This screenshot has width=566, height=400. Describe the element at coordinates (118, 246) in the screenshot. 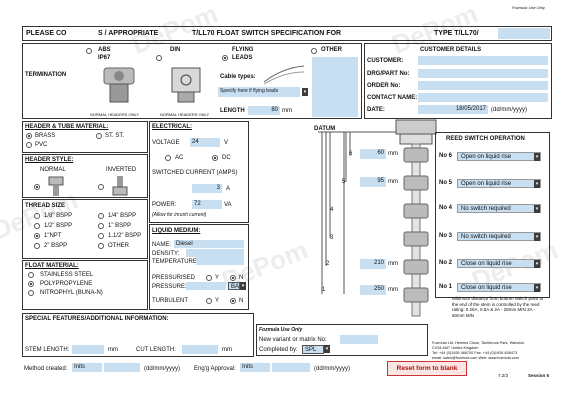

I see `thread-option-label: OTHER` at that location.